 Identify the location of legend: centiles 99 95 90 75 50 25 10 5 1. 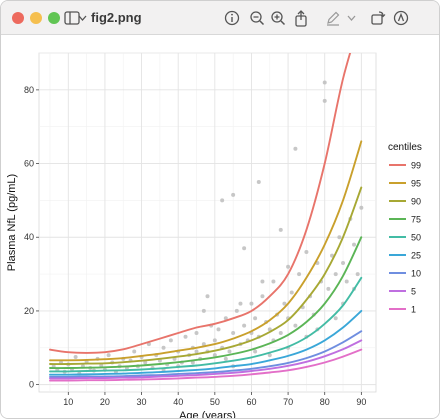
(405, 228).